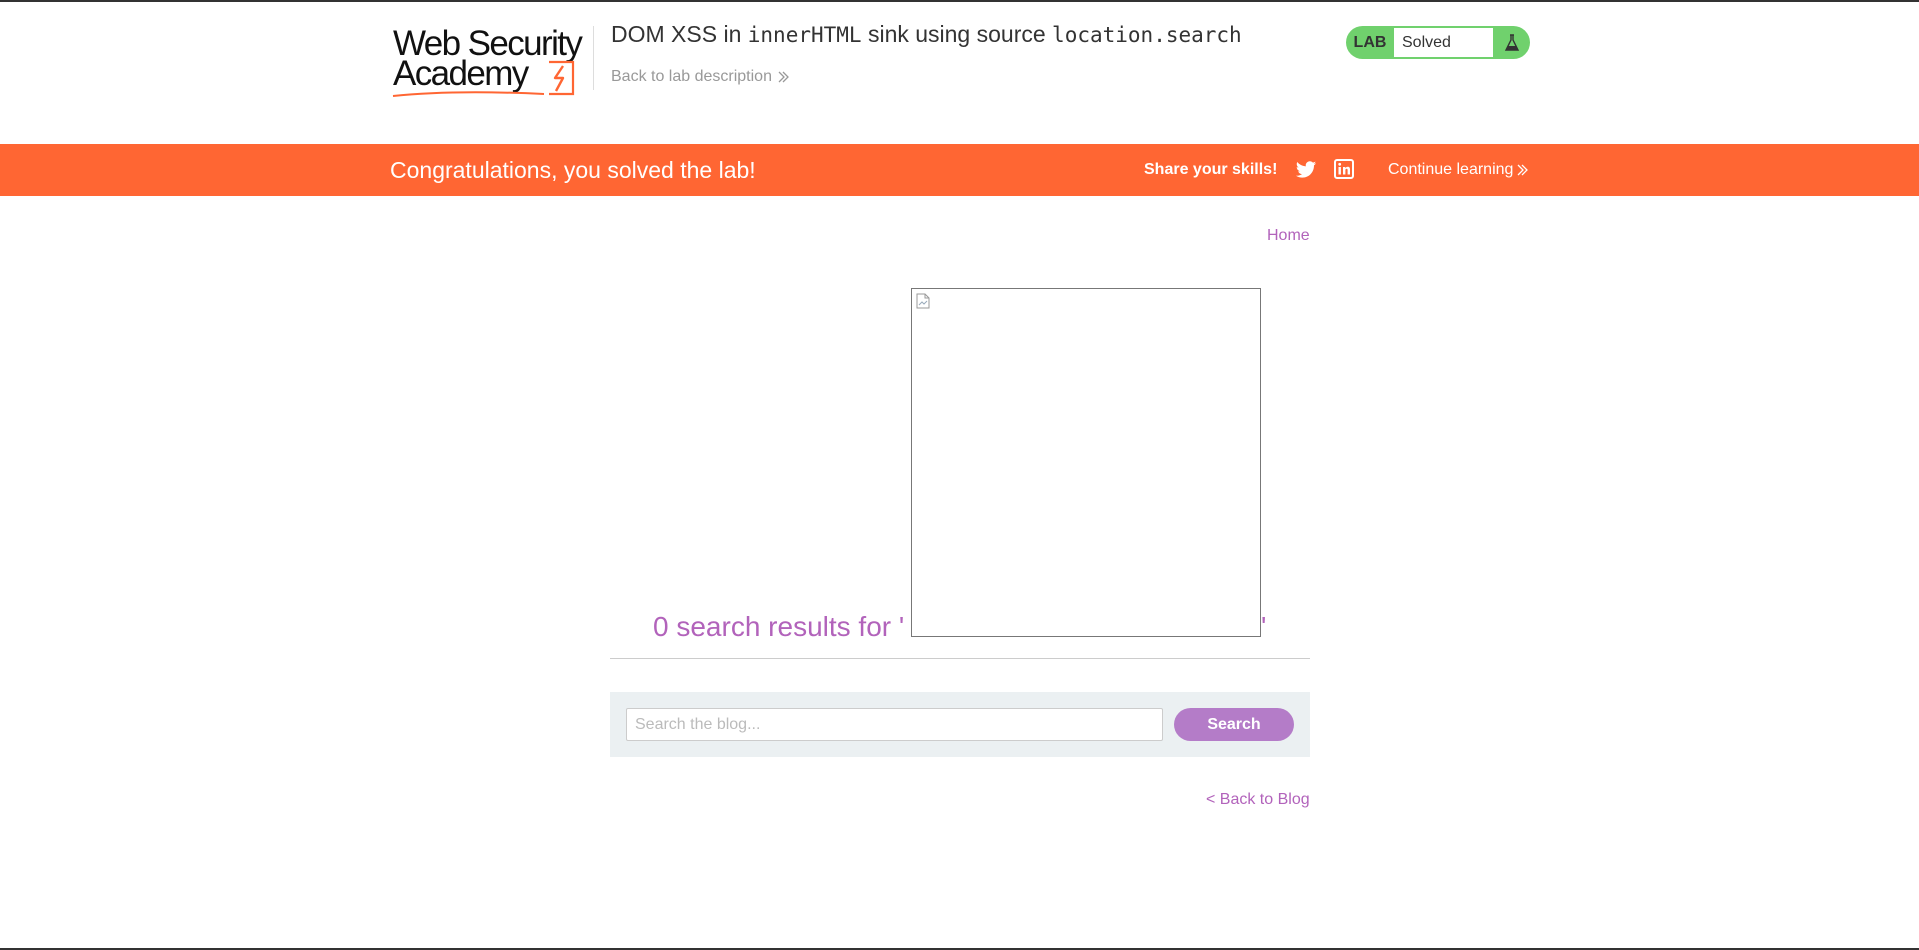  What do you see at coordinates (894, 724) in the screenshot?
I see `search-input` at bounding box center [894, 724].